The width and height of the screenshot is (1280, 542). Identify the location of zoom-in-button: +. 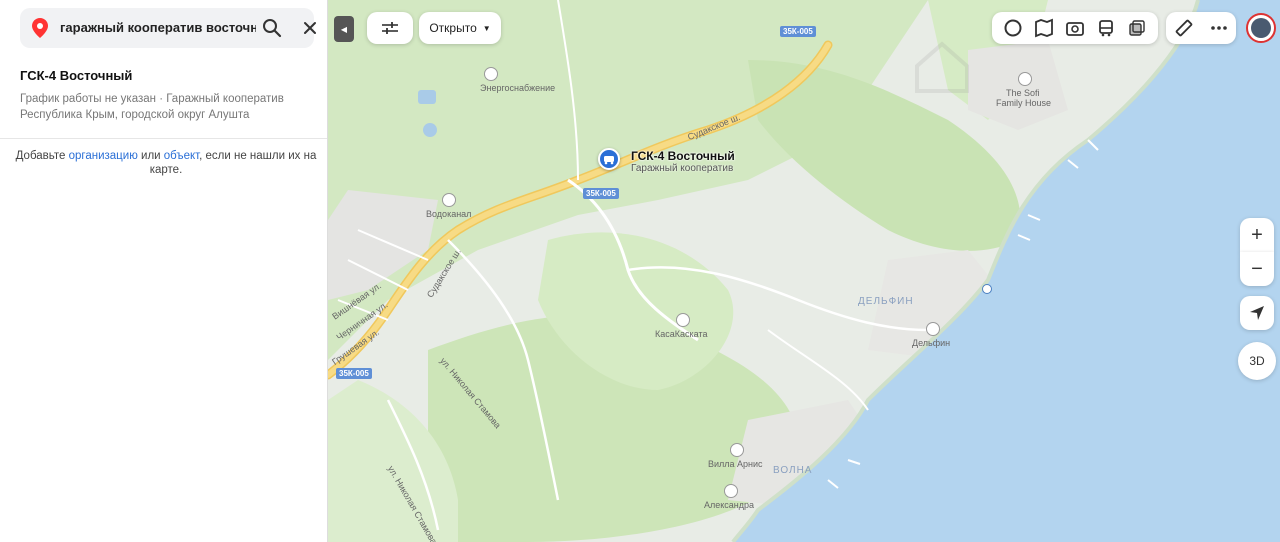
(1257, 235).